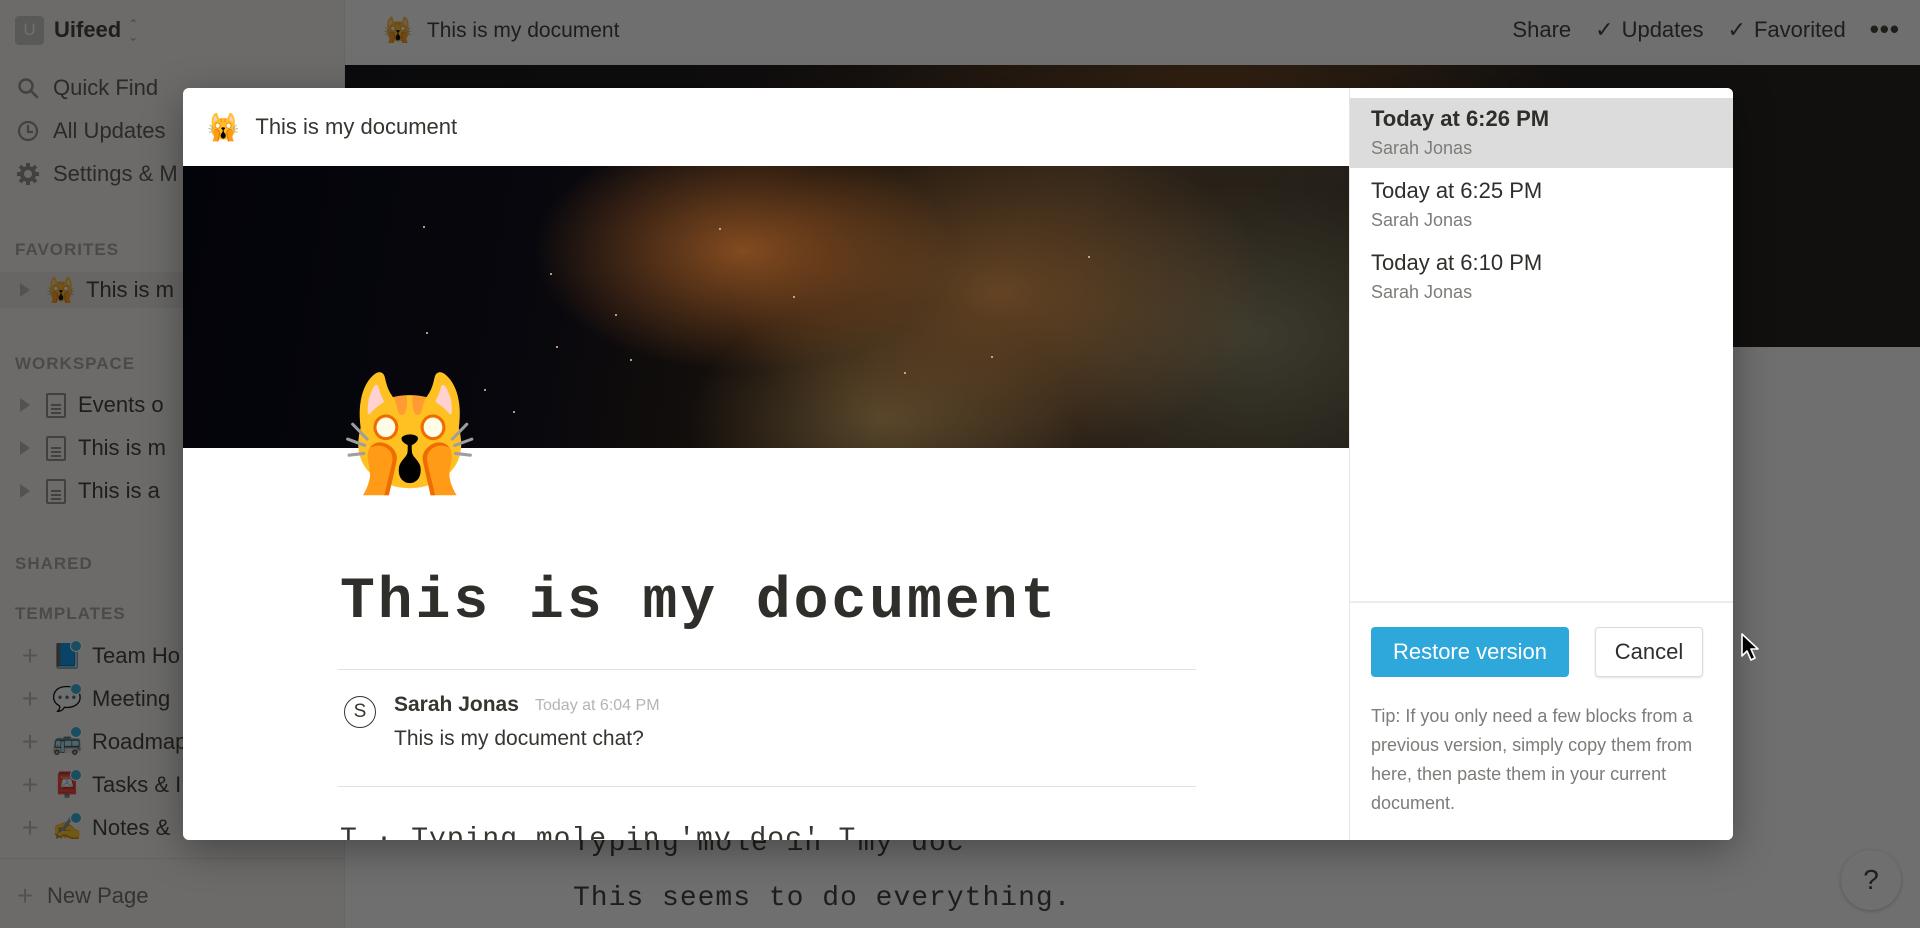 The height and width of the screenshot is (928, 1920). I want to click on version-time: Today at 6:26 PM, so click(1460, 118).